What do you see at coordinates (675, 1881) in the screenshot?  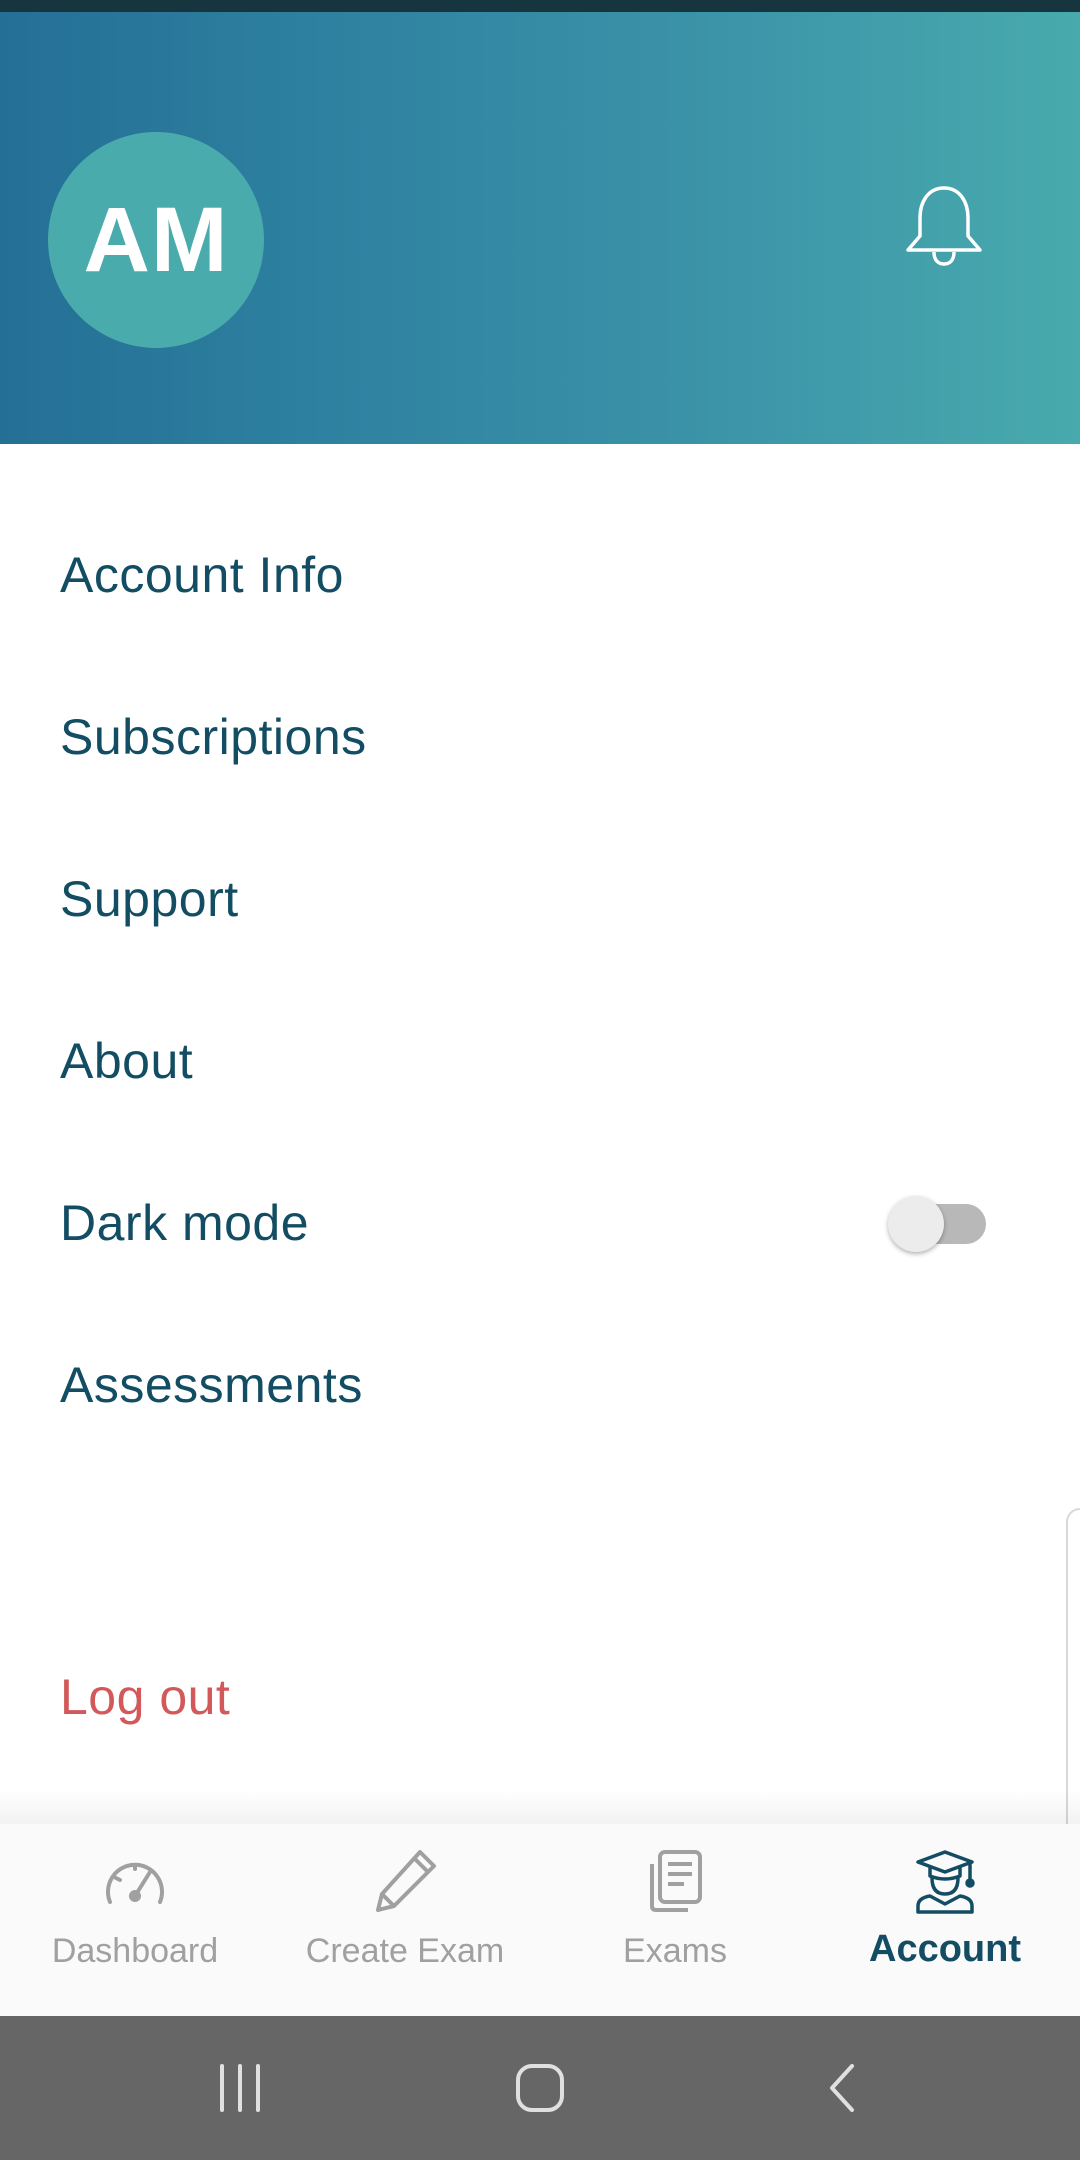 I see `documents-icon` at bounding box center [675, 1881].